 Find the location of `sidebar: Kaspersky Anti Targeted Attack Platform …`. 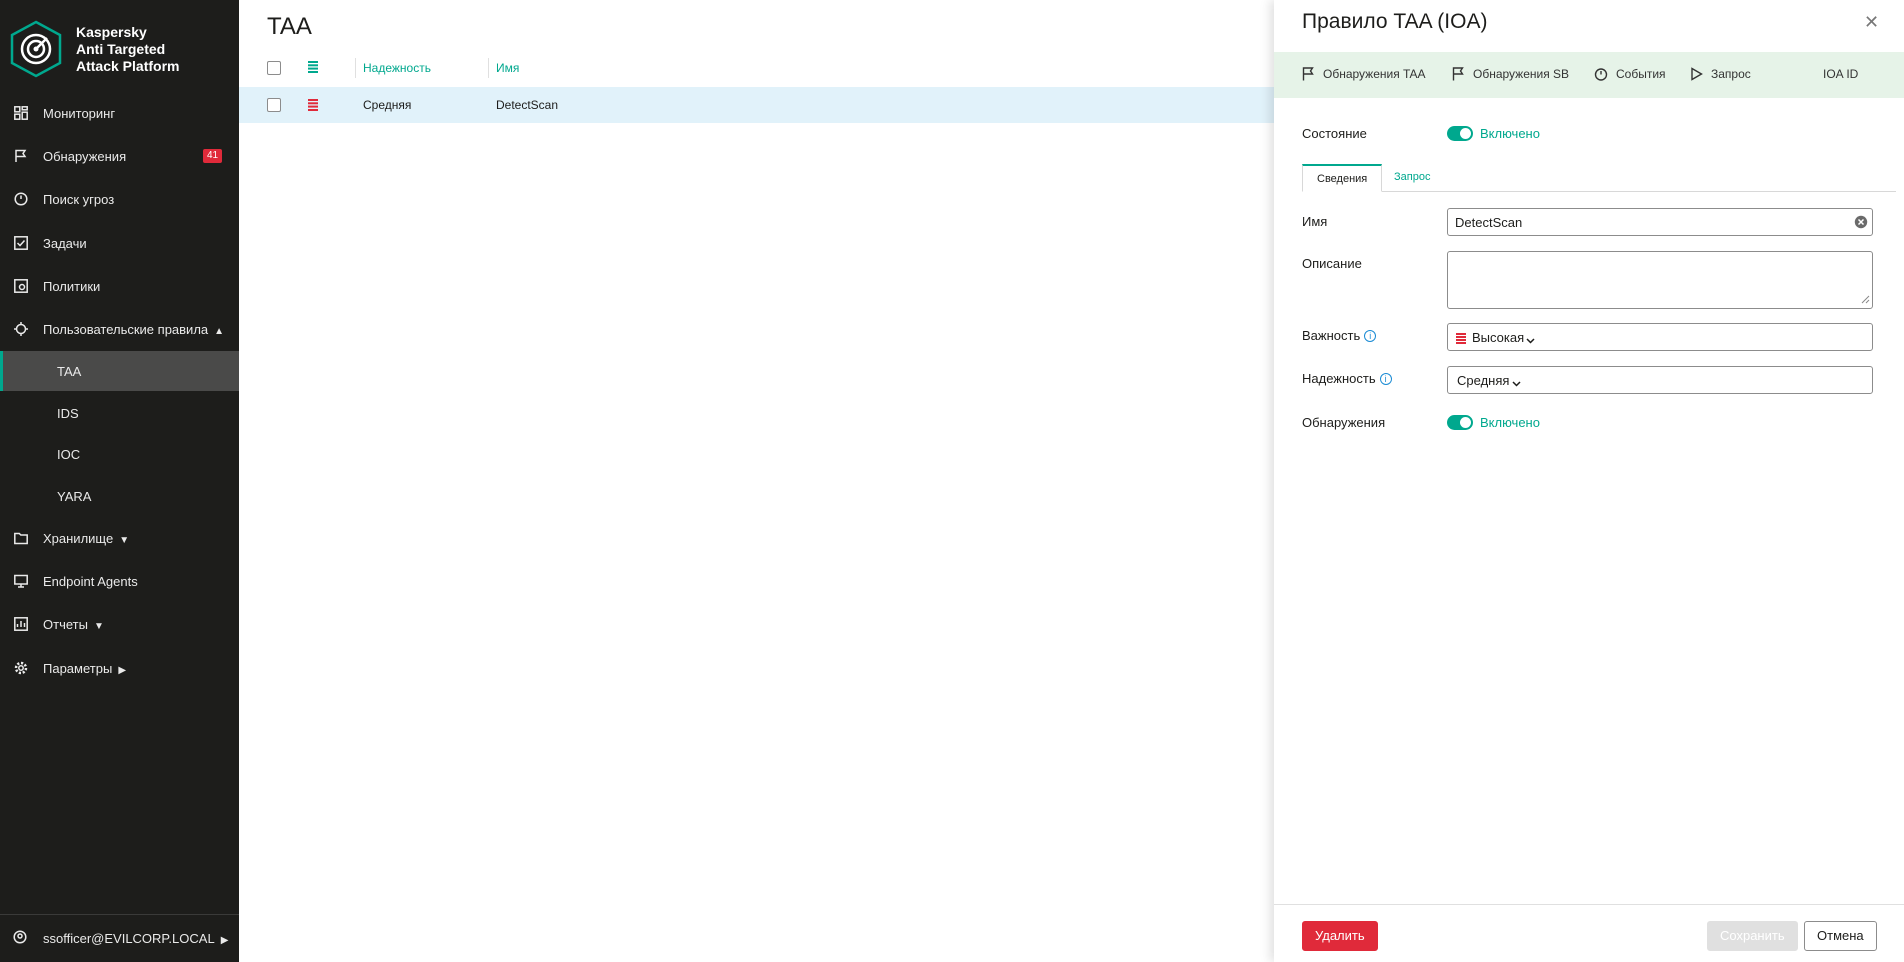

sidebar: Kaspersky Anti Targeted Attack Platform … is located at coordinates (119, 481).